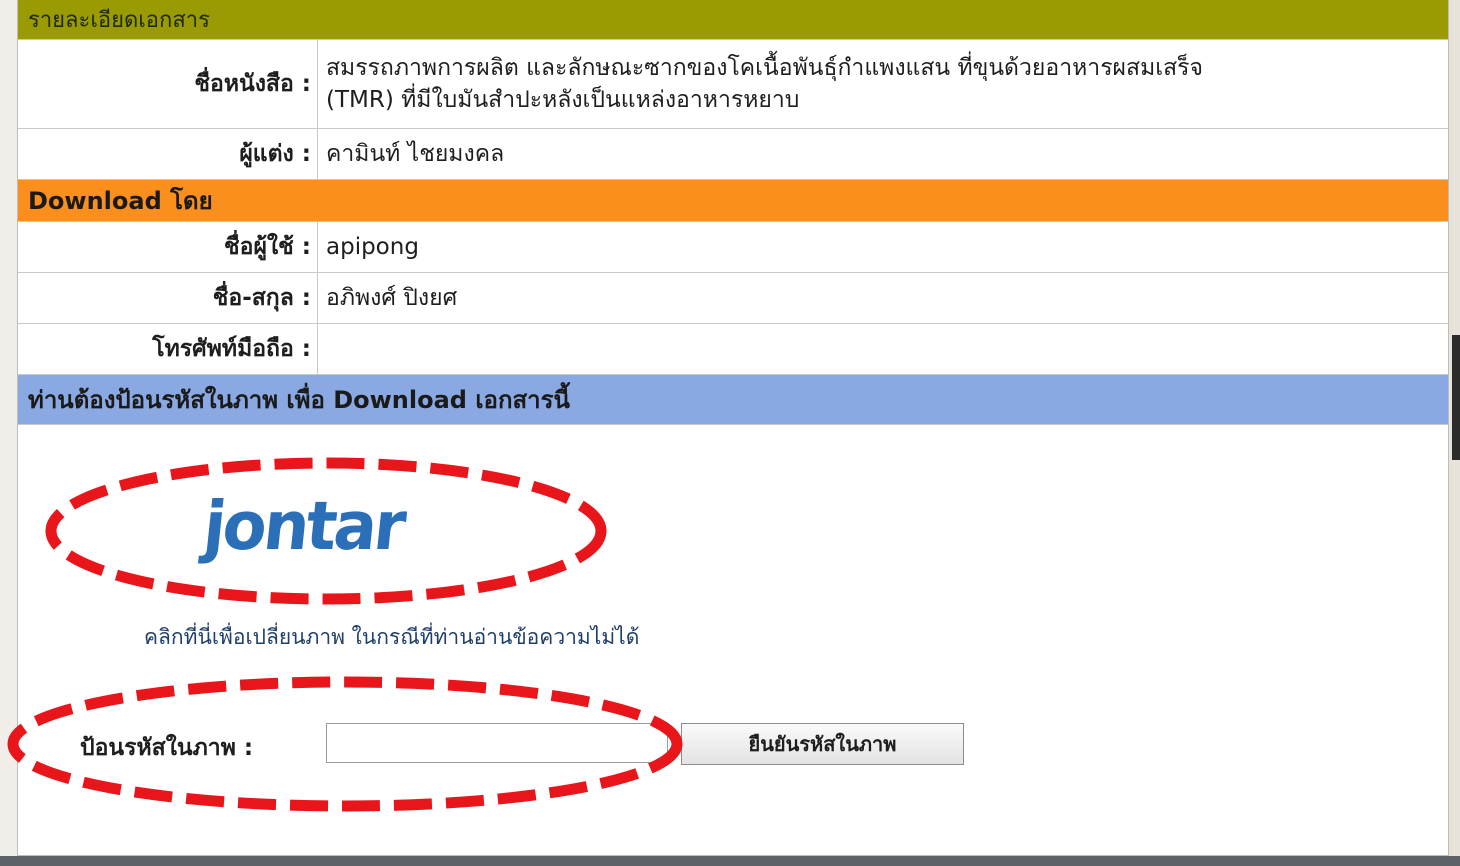  What do you see at coordinates (497, 743) in the screenshot?
I see `captcha-code-input` at bounding box center [497, 743].